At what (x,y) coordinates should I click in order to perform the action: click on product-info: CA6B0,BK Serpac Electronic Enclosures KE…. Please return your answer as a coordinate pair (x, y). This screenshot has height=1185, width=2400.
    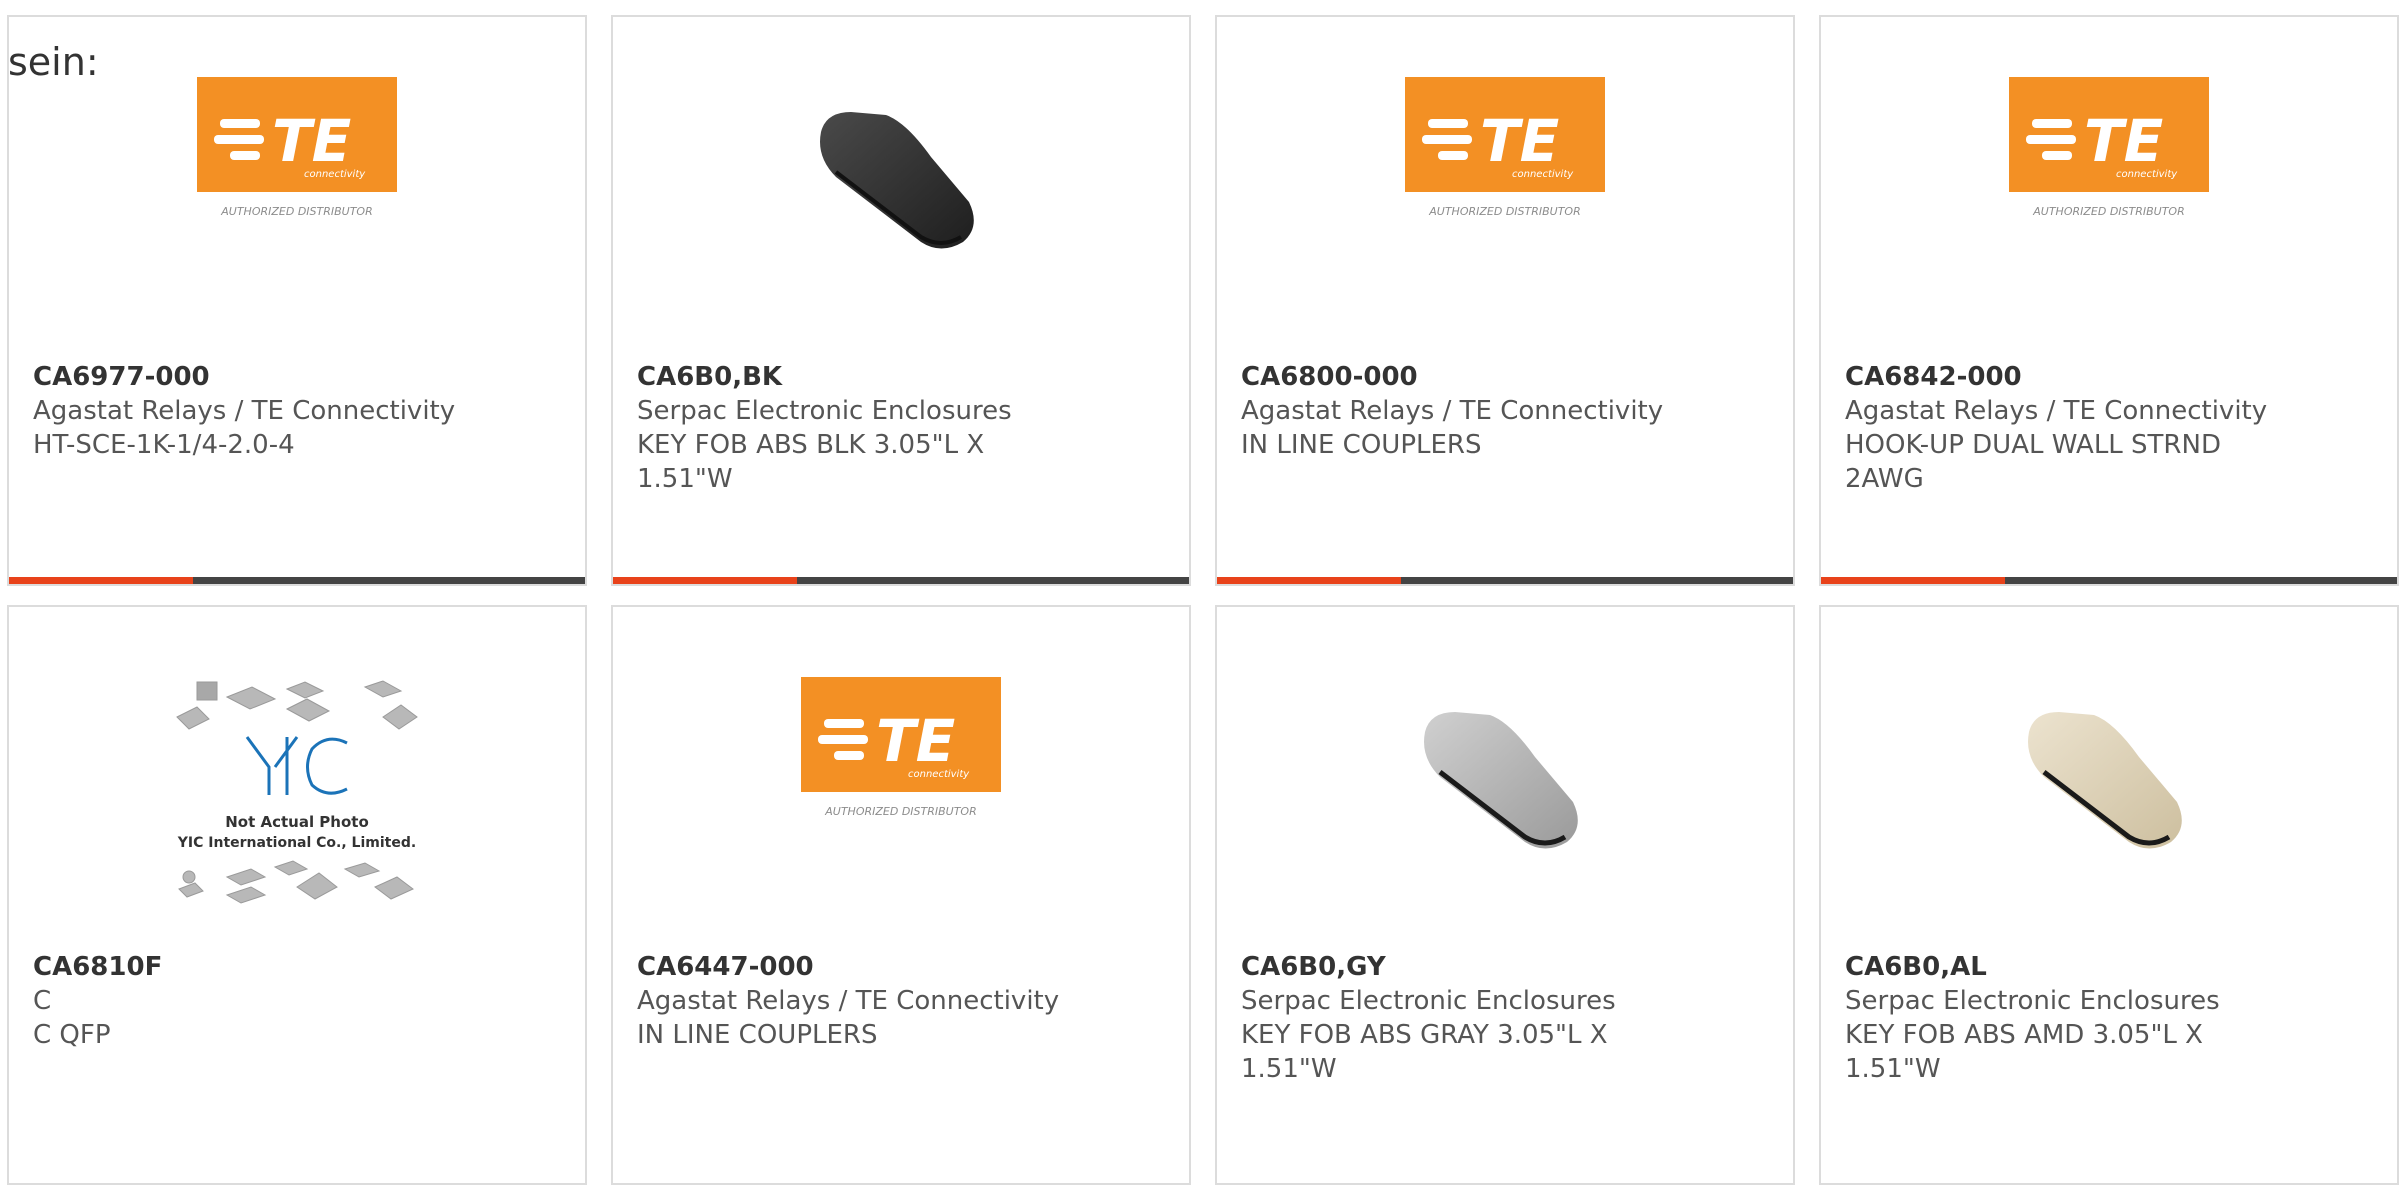
    Looking at the image, I should click on (901, 428).